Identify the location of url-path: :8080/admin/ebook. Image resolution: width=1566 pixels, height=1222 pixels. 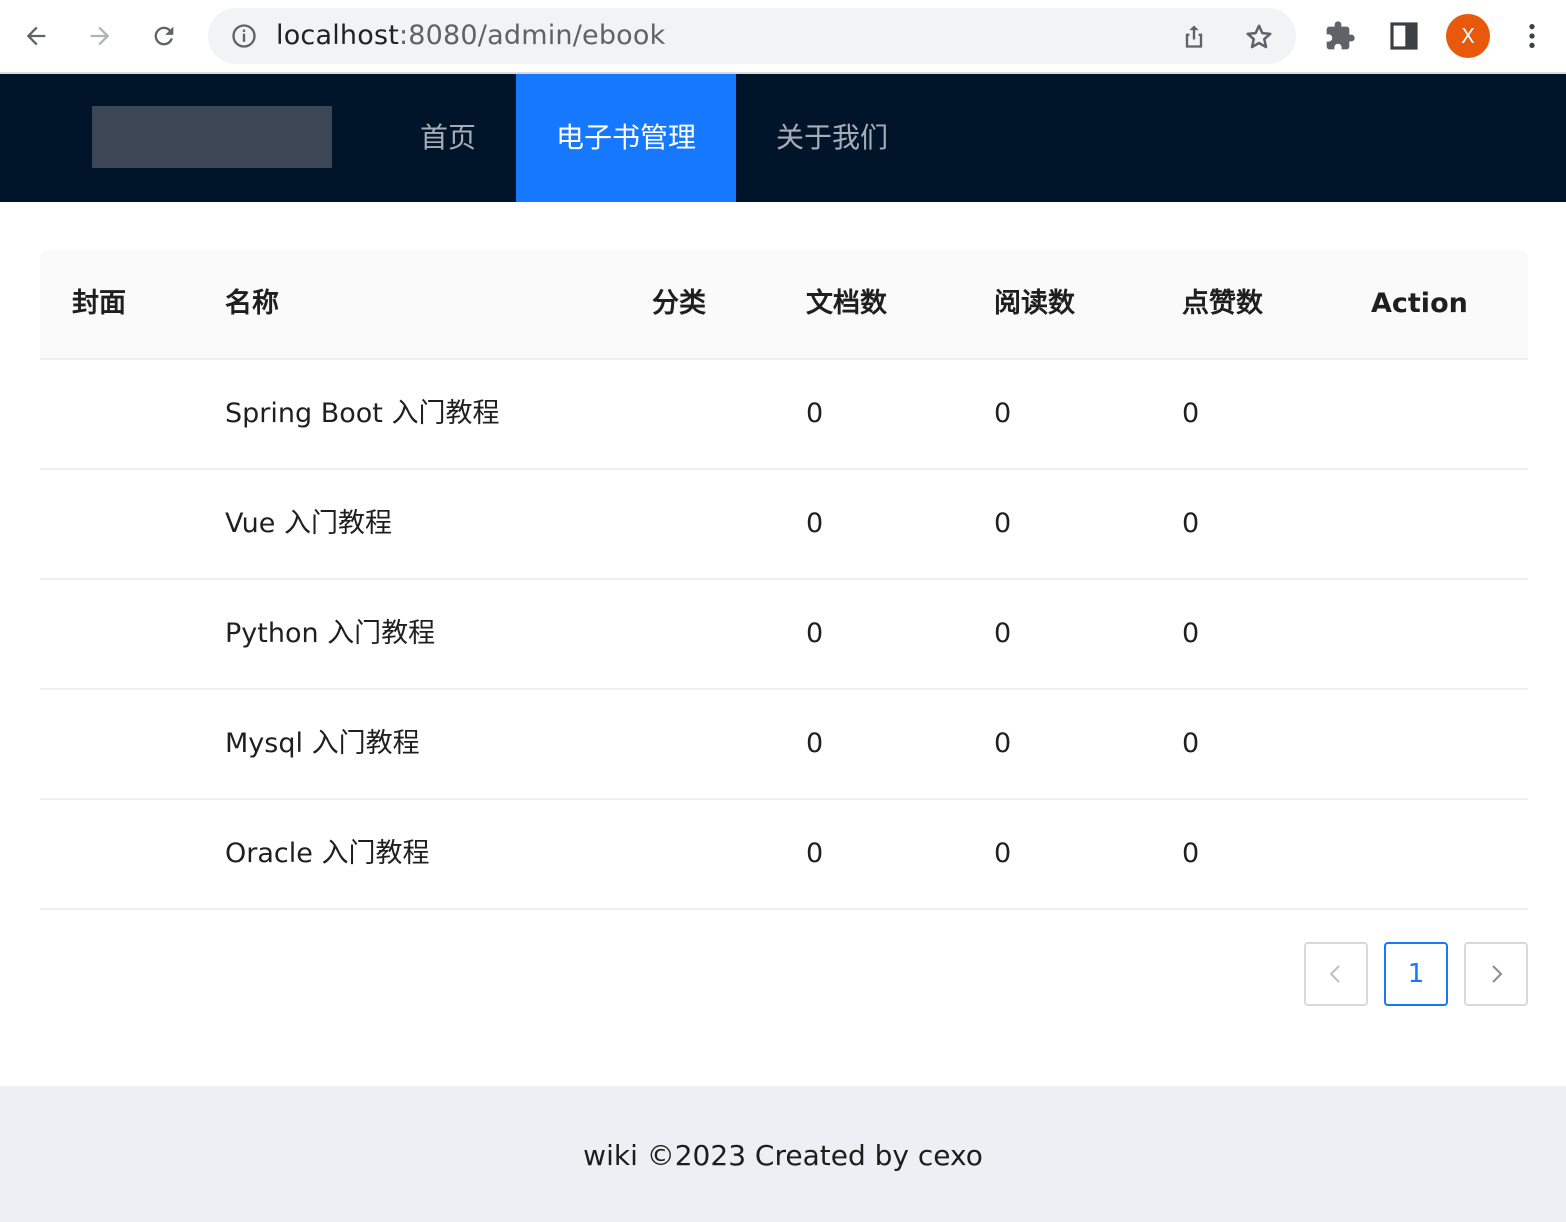
(532, 35).